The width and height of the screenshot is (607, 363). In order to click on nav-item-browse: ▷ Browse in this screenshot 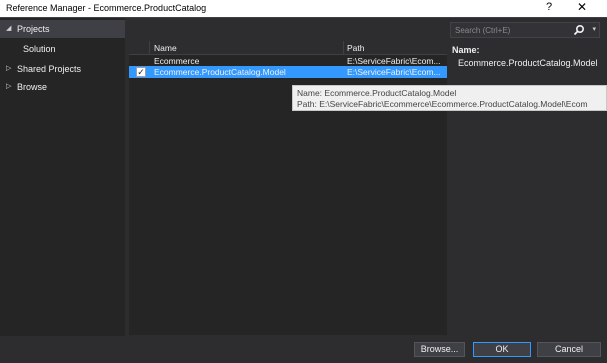, I will do `click(62, 87)`.